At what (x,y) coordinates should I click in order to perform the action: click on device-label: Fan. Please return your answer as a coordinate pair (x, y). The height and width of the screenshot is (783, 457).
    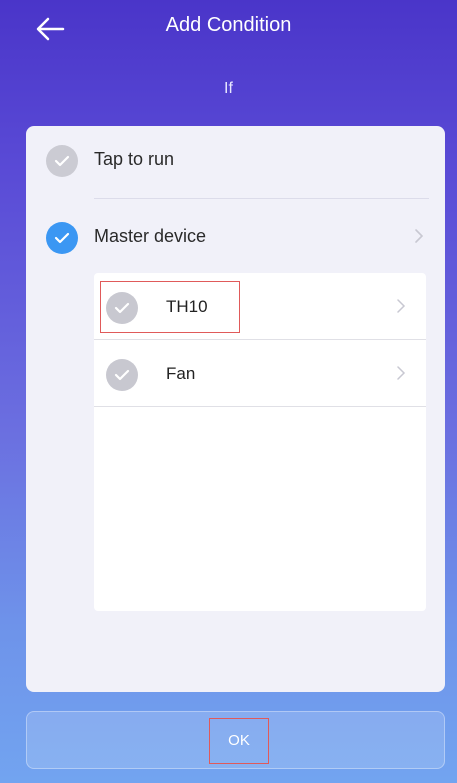
    Looking at the image, I should click on (181, 373).